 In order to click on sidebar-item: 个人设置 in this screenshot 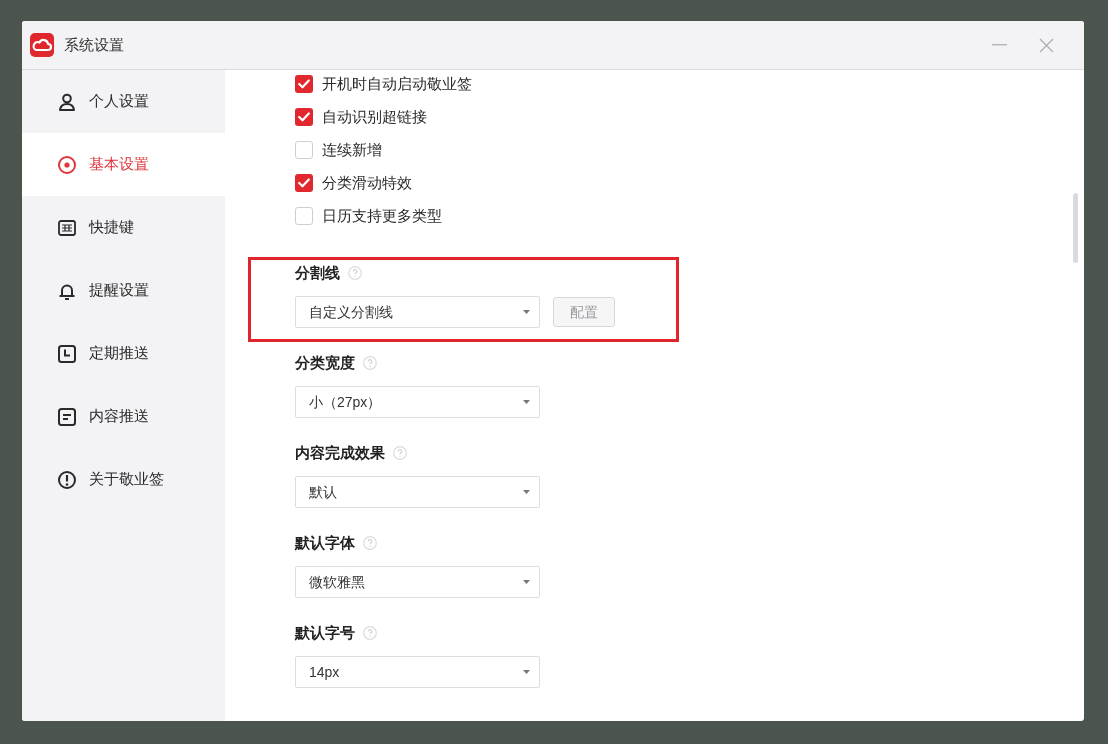, I will do `click(123, 101)`.